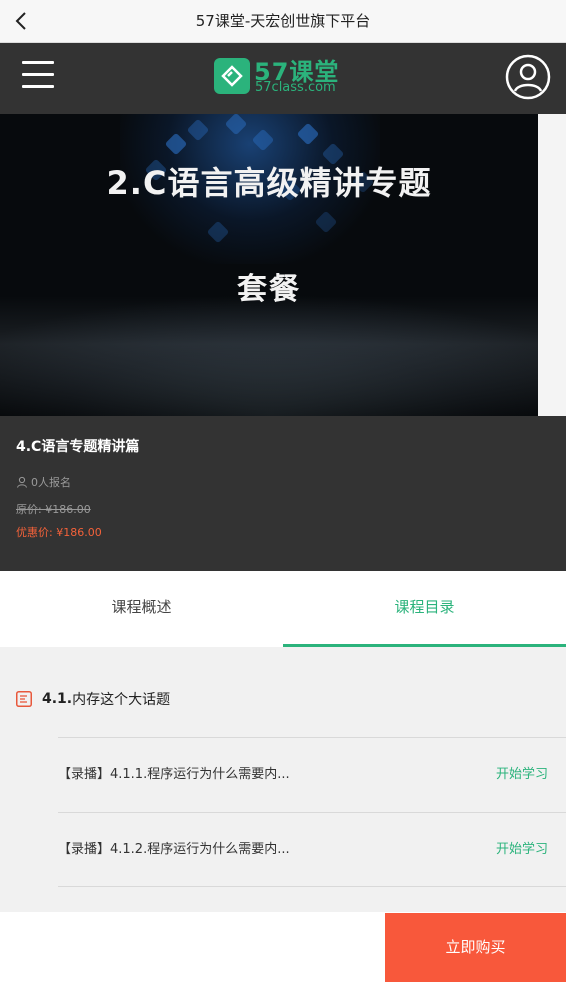 Image resolution: width=566 pixels, height=985 pixels. I want to click on chapter-list-icon, so click(24, 699).